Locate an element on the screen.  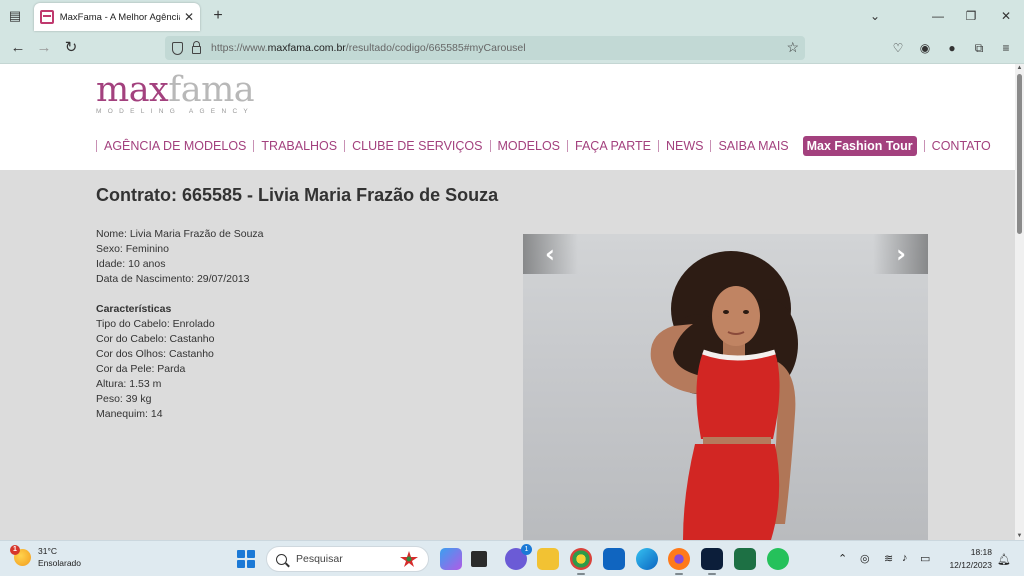
taskbar-search: Pesquisar is located at coordinates (347, 559).